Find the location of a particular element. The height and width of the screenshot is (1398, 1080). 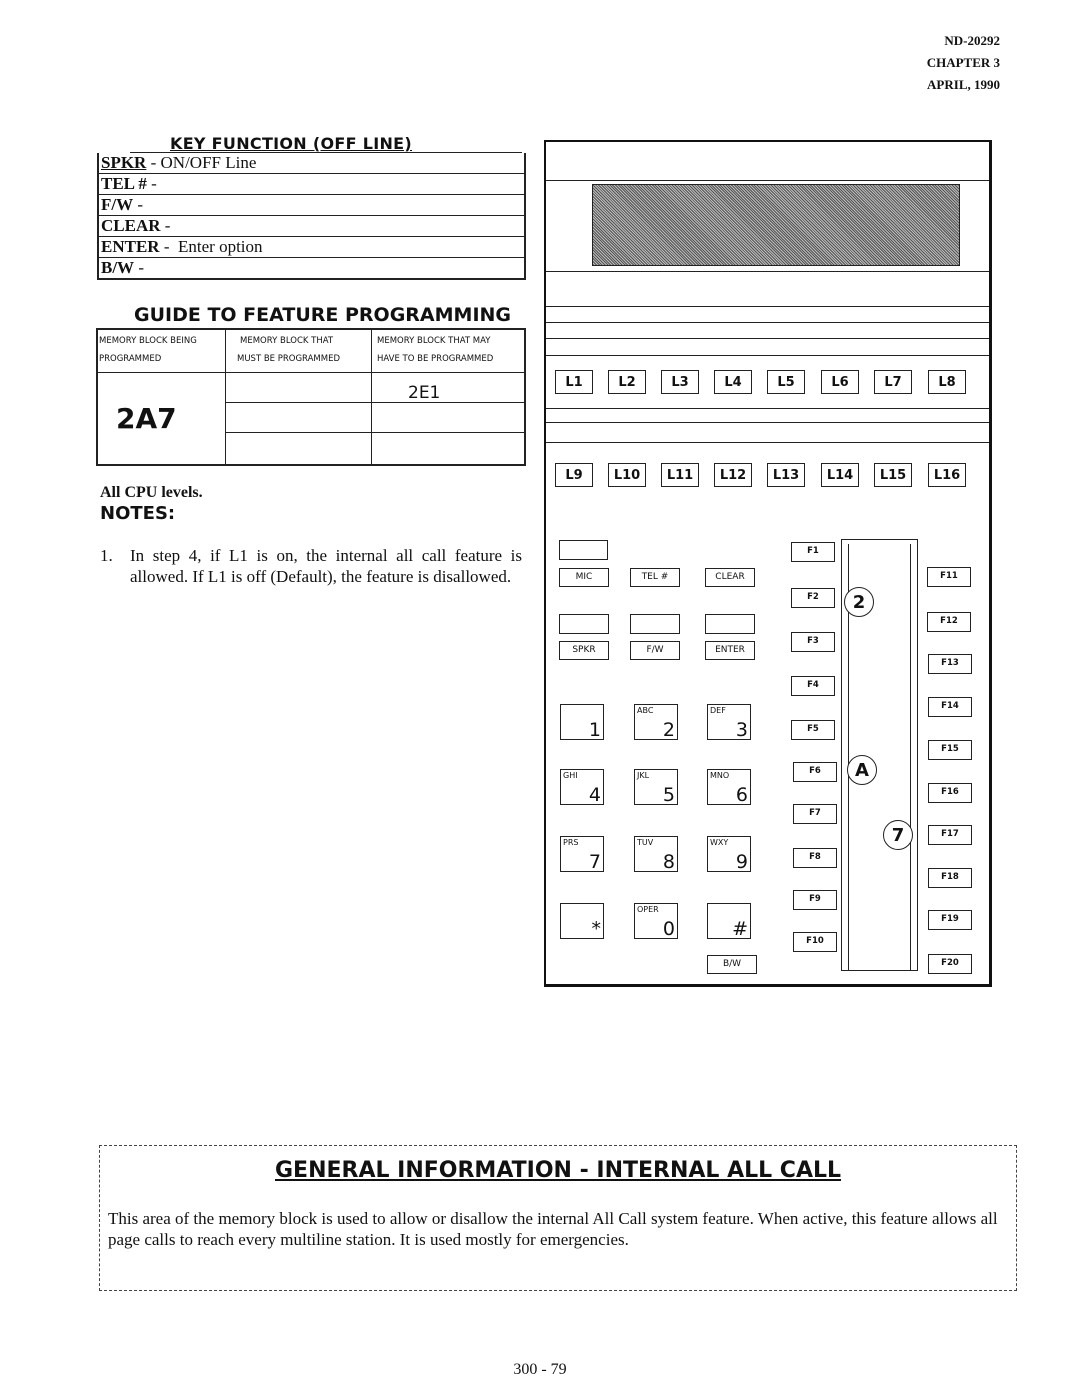

page-number: 300 - 79 is located at coordinates (540, 1369).